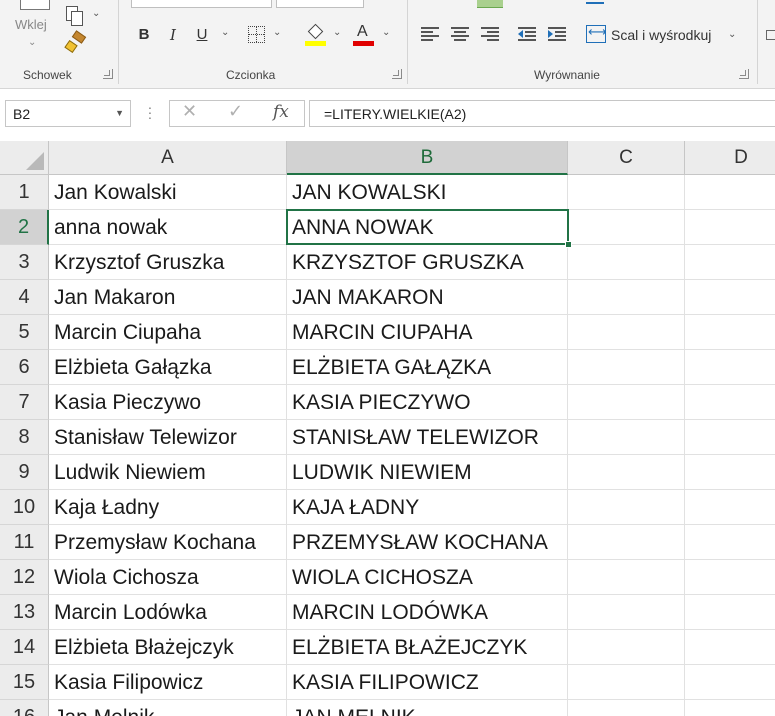  I want to click on bold-button: B, so click(144, 35).